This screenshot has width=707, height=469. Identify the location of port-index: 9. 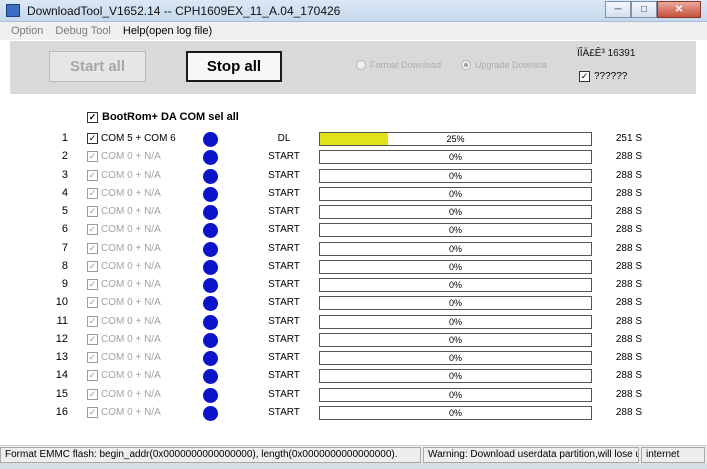
(64, 284).